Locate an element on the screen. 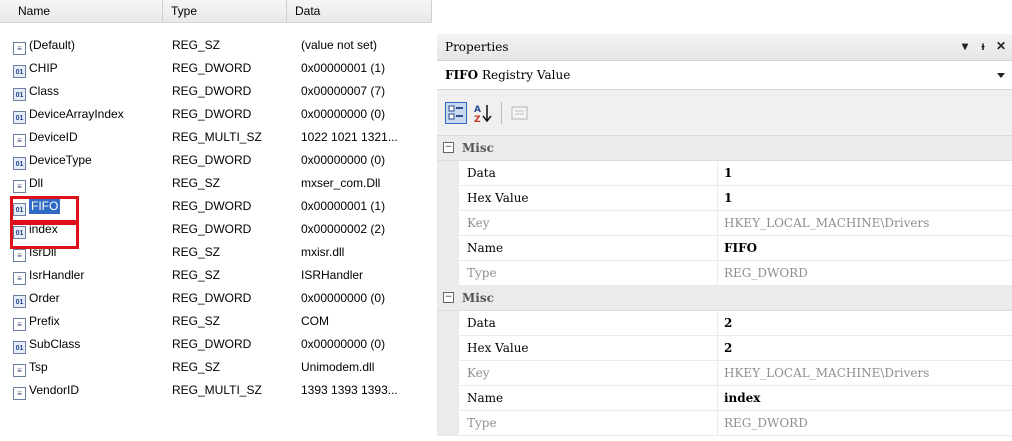 The height and width of the screenshot is (441, 1012). property-value: FIFO is located at coordinates (868, 248).